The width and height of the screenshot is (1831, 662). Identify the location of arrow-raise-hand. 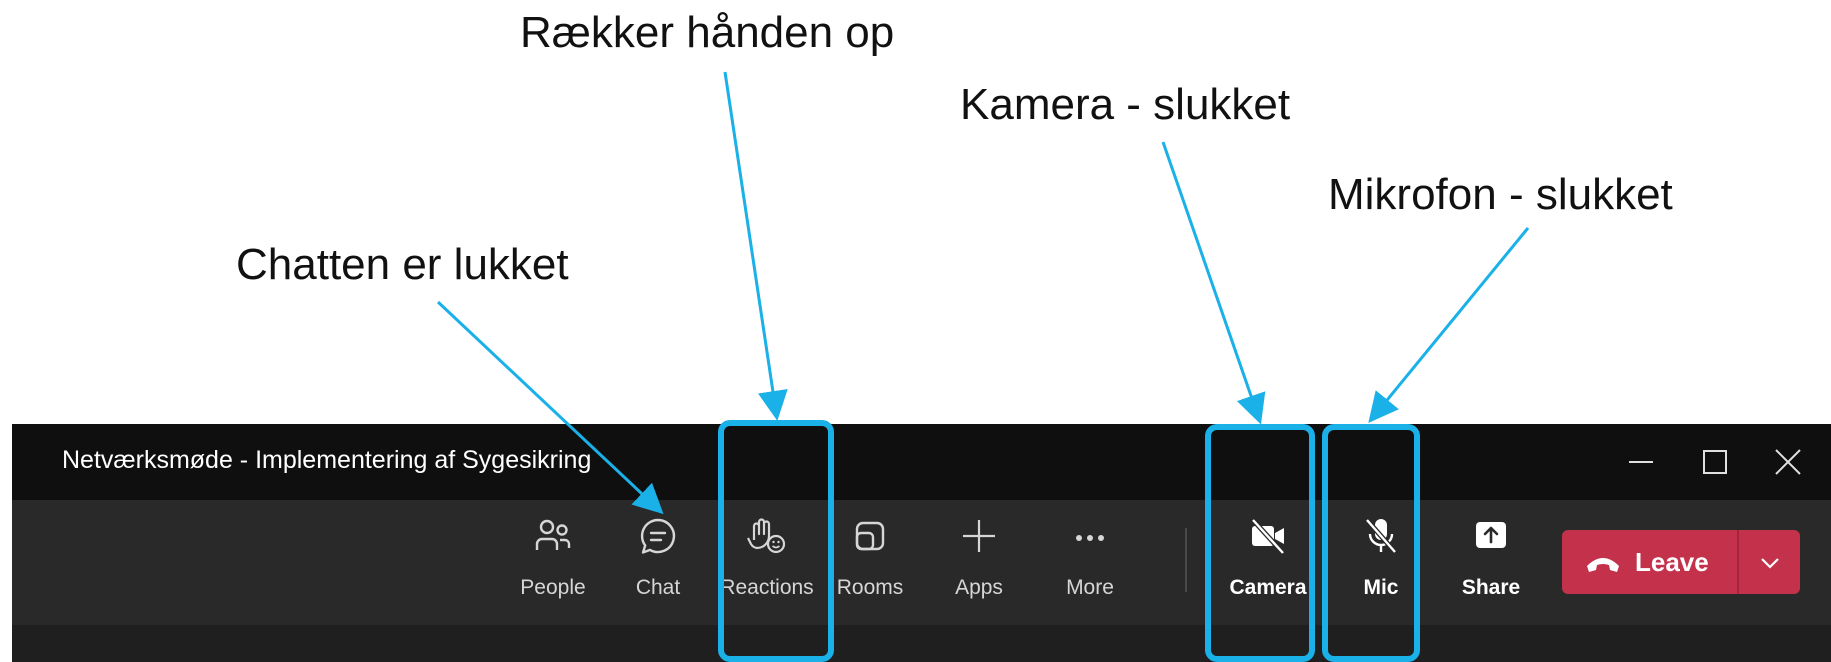
(755, 246).